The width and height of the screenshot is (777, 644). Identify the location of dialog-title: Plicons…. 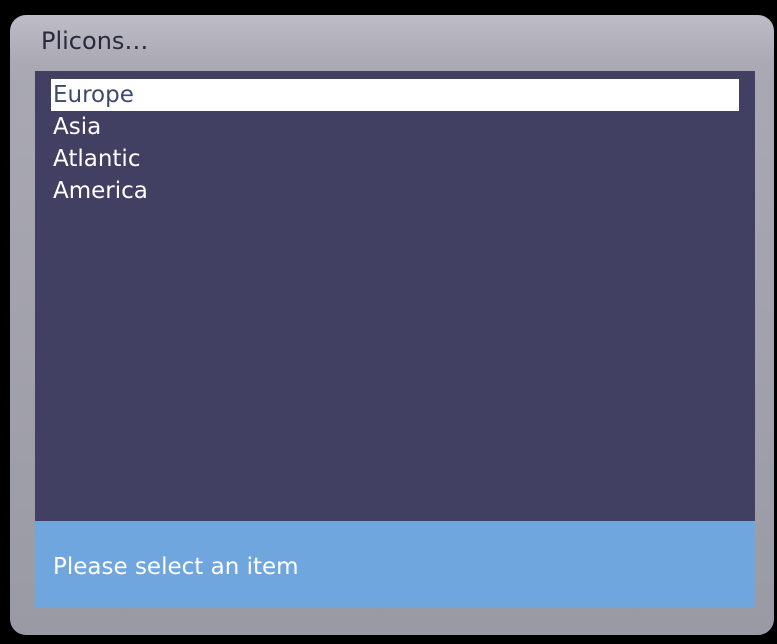
(95, 41).